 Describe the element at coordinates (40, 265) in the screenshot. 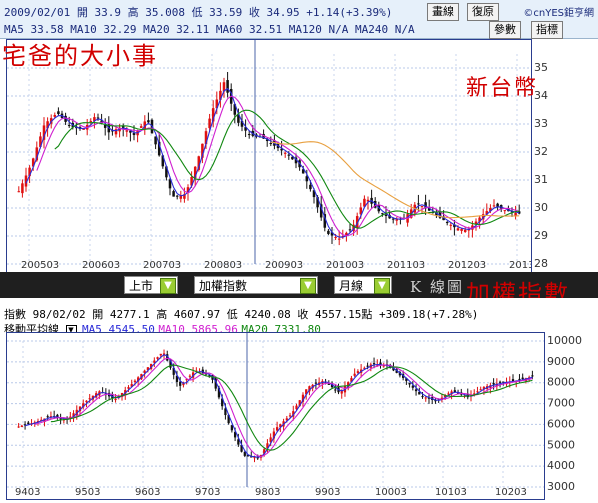

I see `x-tick-label: 200503` at that location.